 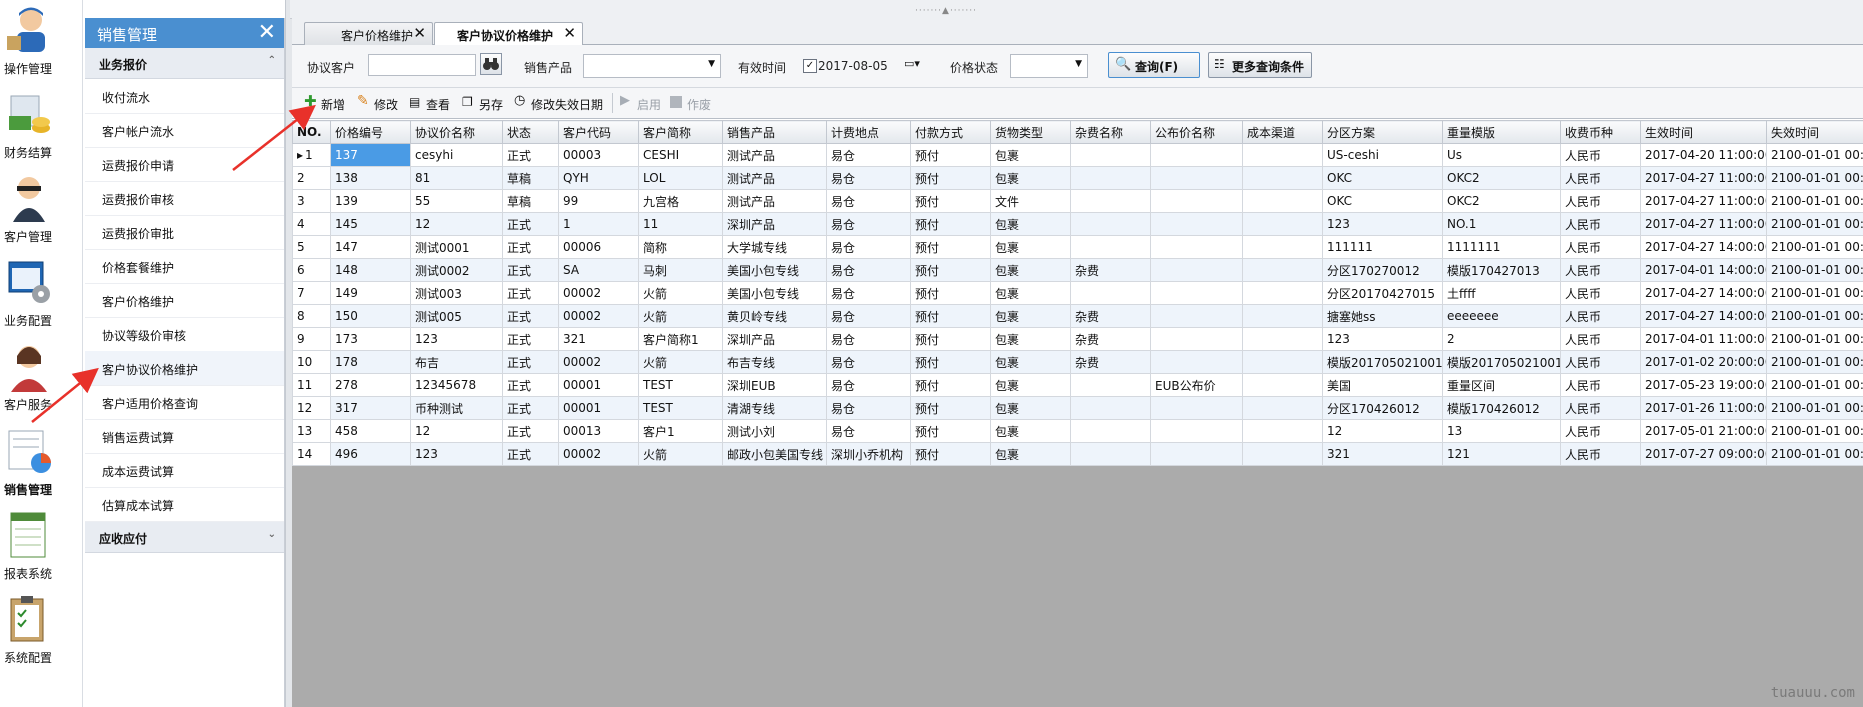 What do you see at coordinates (370, 431) in the screenshot?
I see `table-cell: 458` at bounding box center [370, 431].